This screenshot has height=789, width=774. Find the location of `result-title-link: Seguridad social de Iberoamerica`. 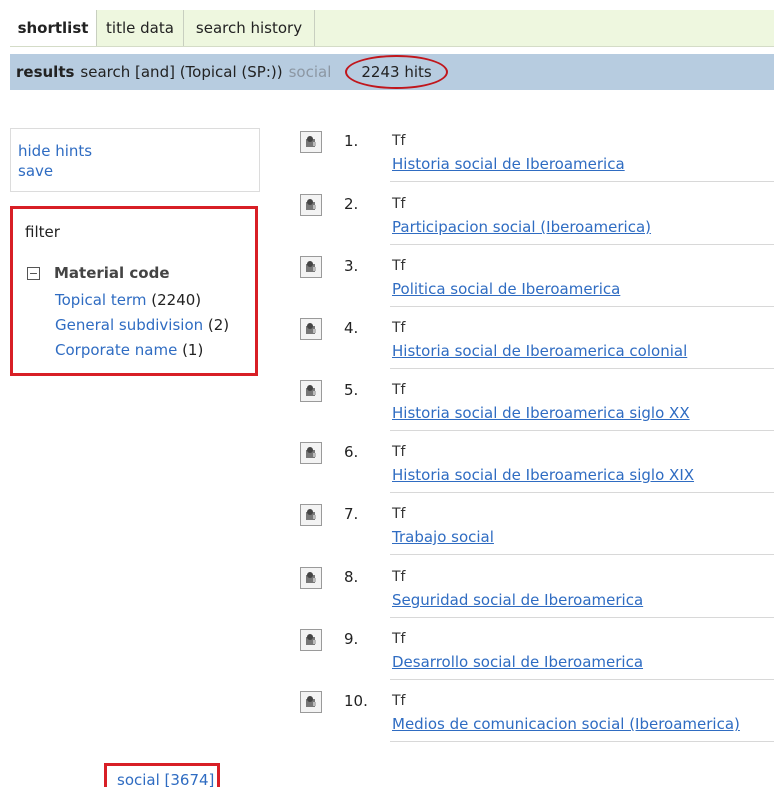

result-title-link: Seguridad social de Iberoamerica is located at coordinates (517, 600).